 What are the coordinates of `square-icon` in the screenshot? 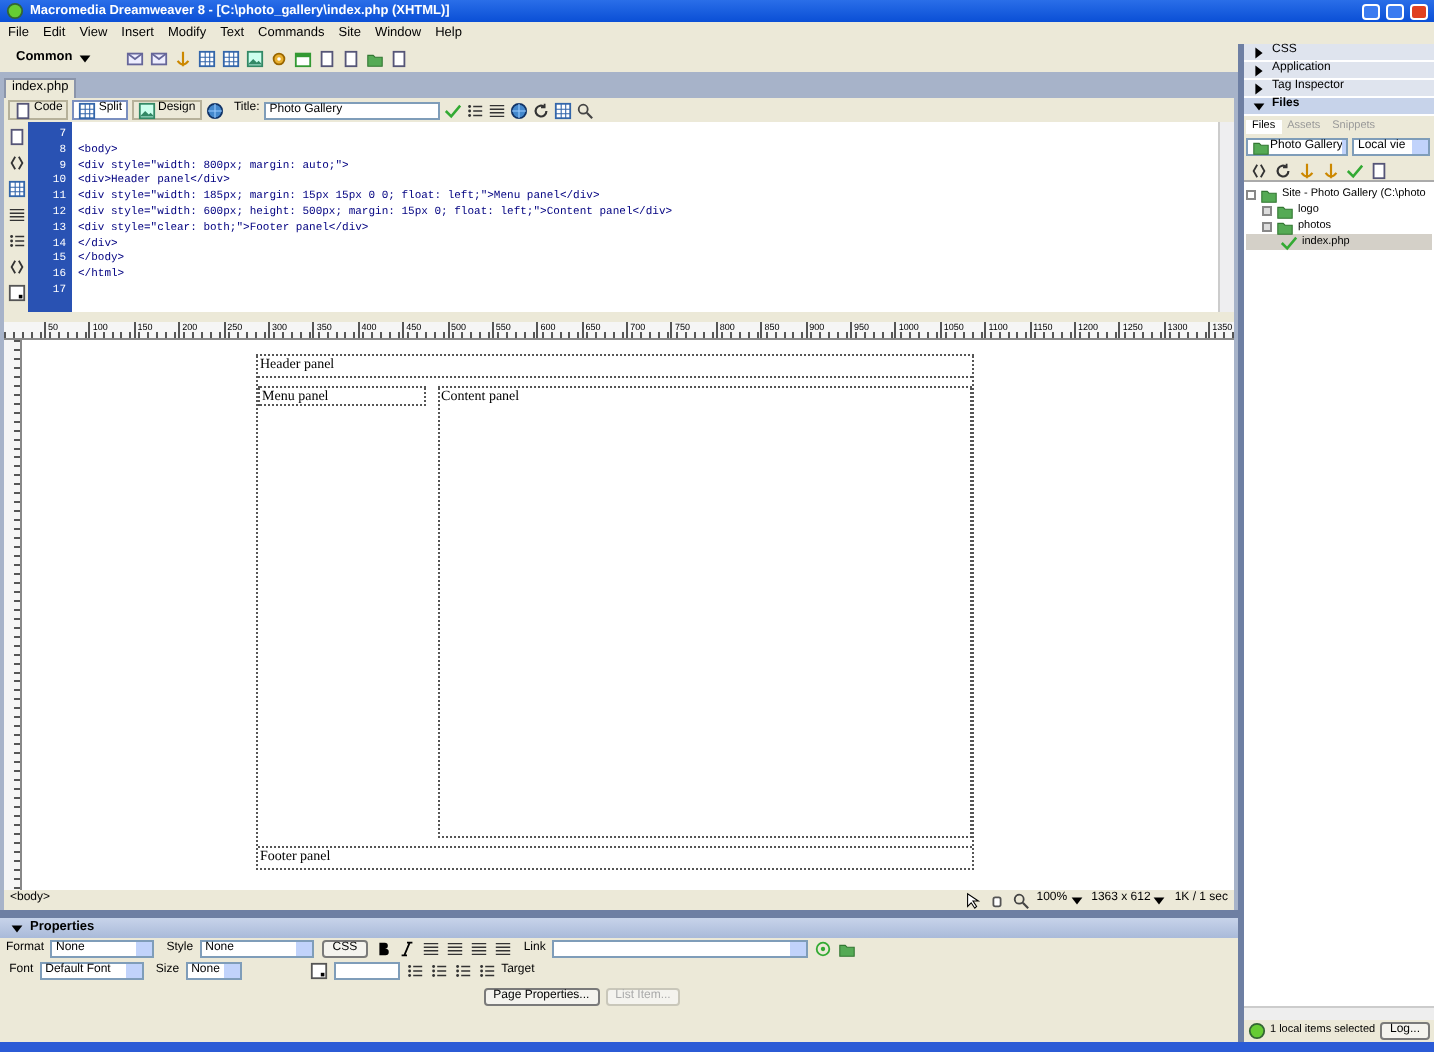 It's located at (16, 293).